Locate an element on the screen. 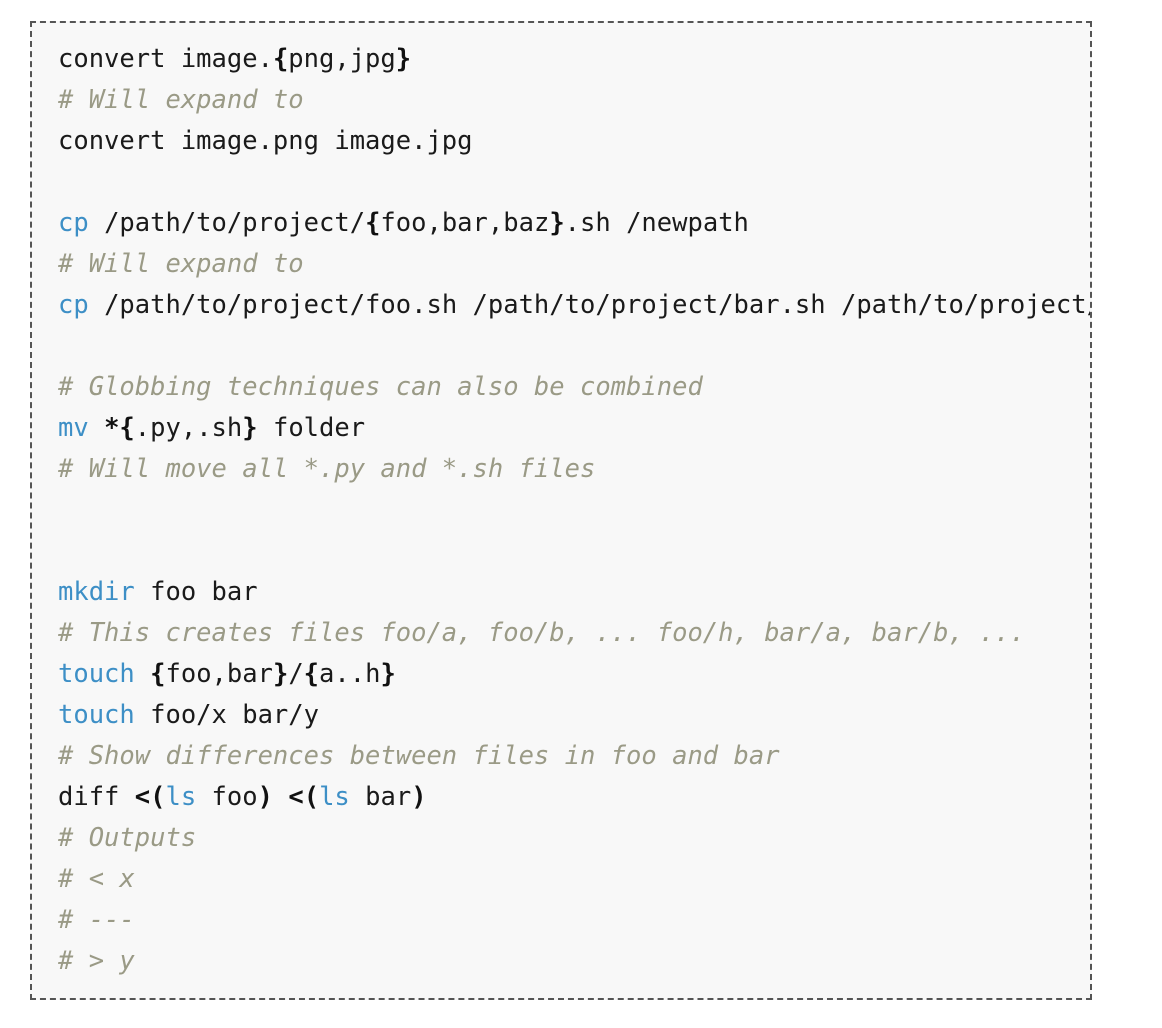  code-line: convert image.png image.jpg is located at coordinates (574, 141).